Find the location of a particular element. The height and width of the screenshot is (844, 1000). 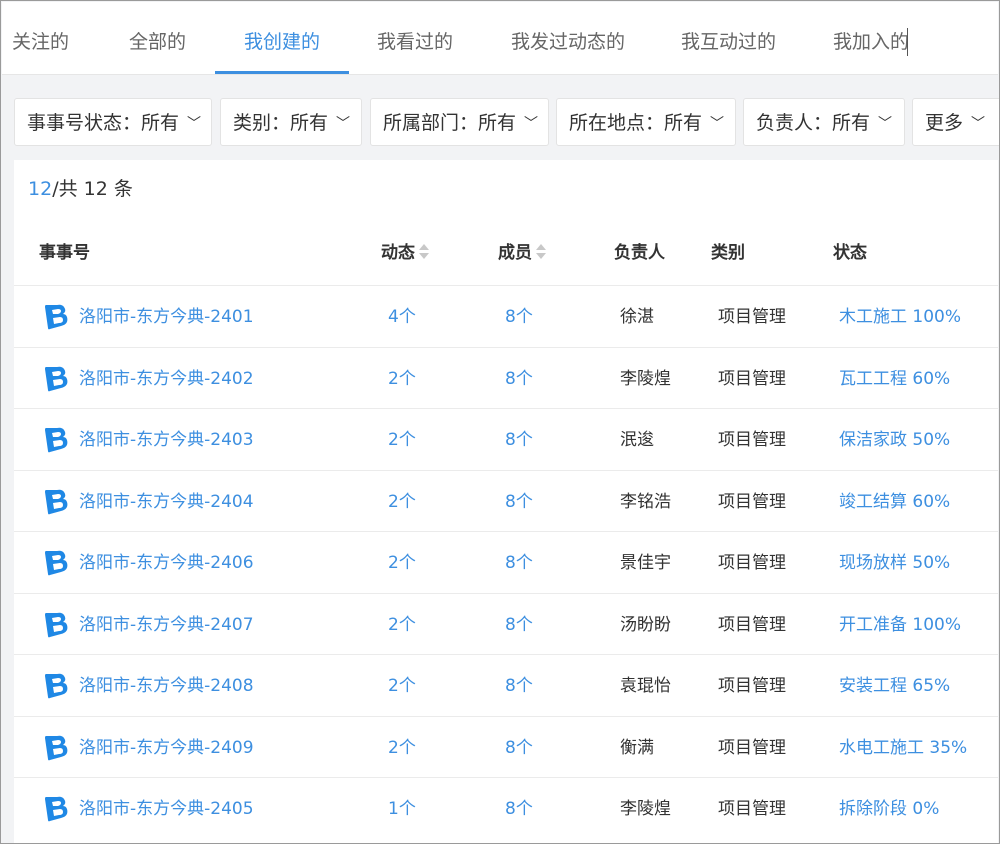

column-header-owner: 负责人 is located at coordinates (639, 253).